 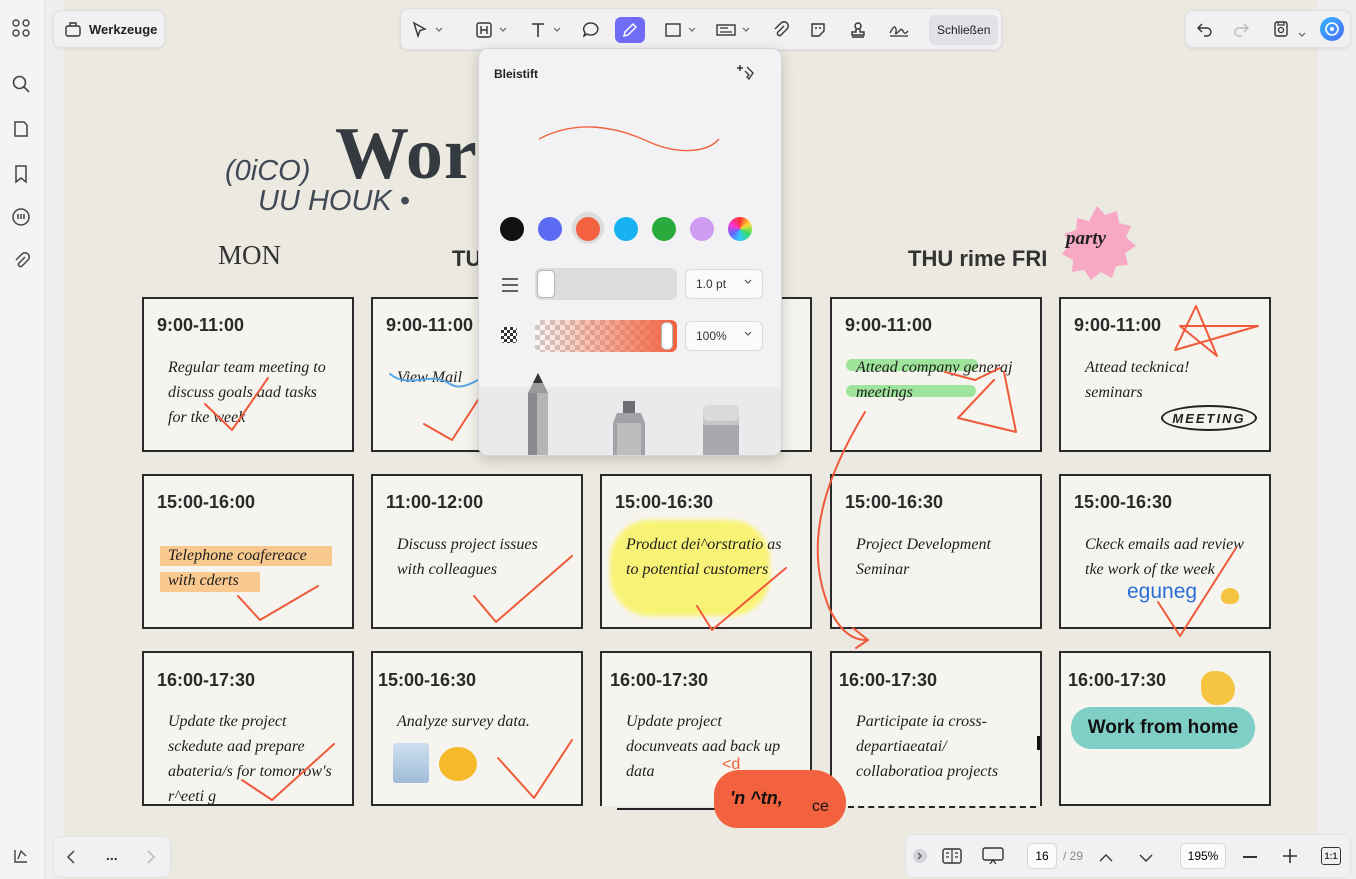 I want to click on zoom-out-icon, so click(x=1250, y=857).